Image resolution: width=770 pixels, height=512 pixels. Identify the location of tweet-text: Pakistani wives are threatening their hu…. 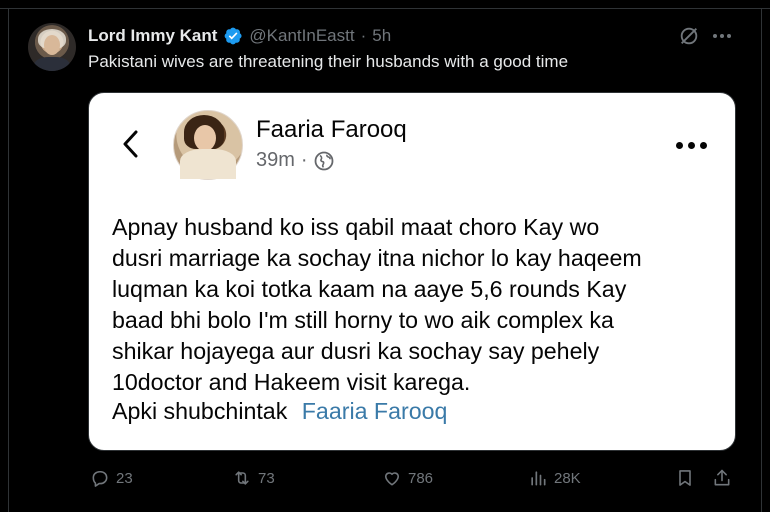
(328, 61).